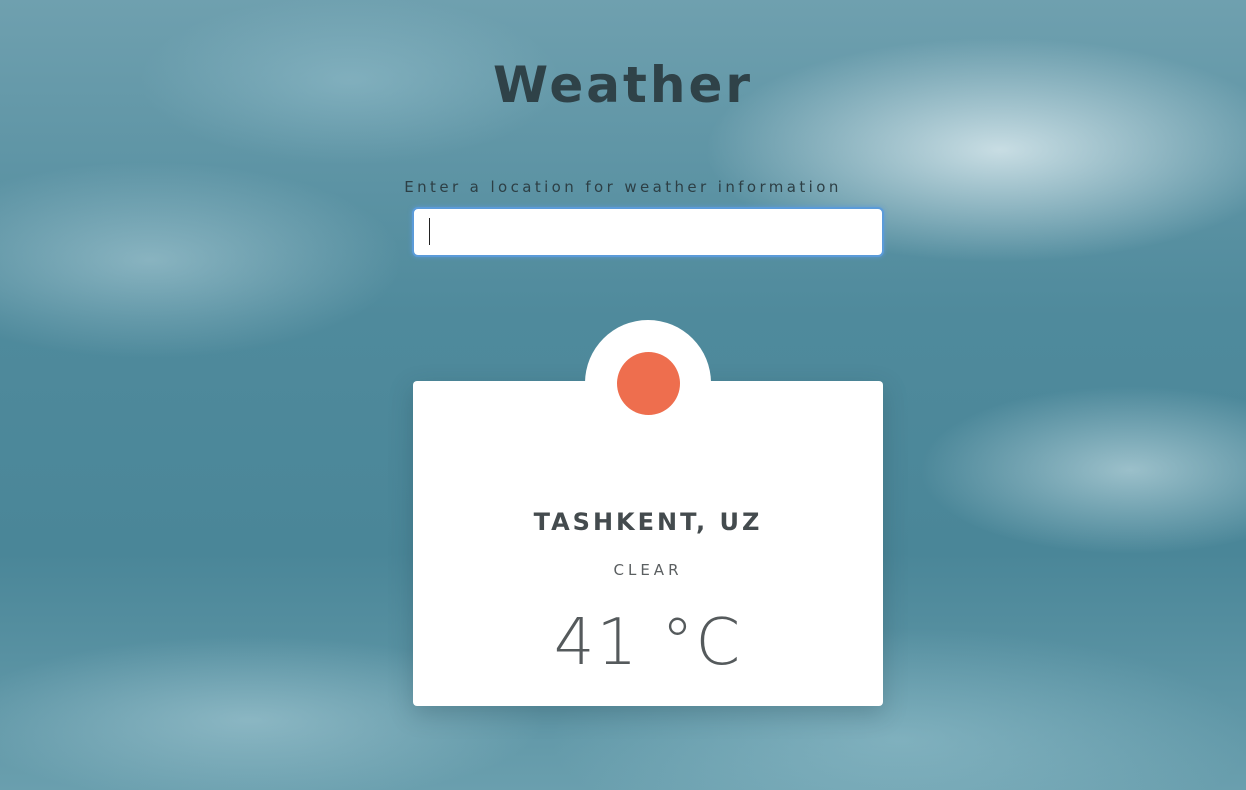 The width and height of the screenshot is (1246, 790). I want to click on location-search-input, so click(648, 232).